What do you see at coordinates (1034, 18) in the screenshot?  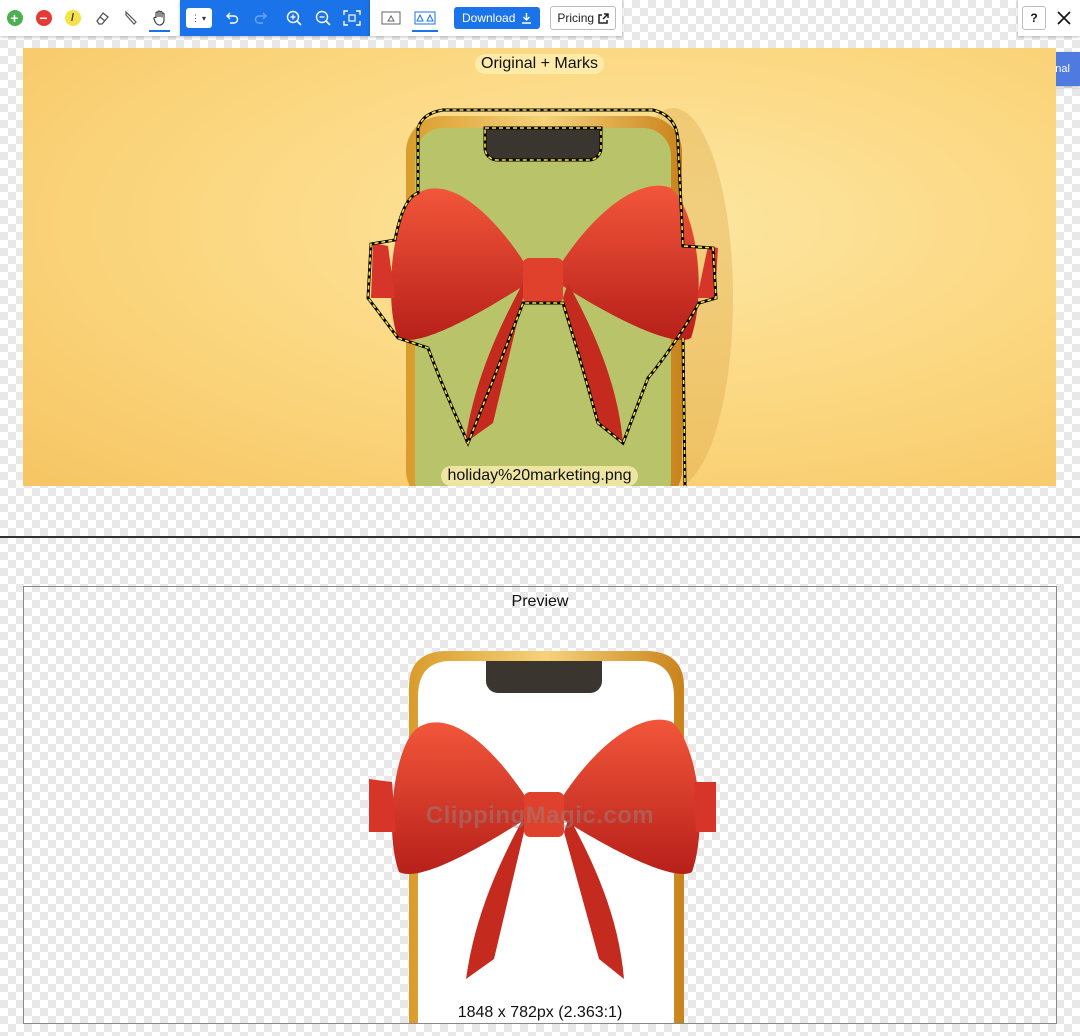 I see `help-button: ?` at bounding box center [1034, 18].